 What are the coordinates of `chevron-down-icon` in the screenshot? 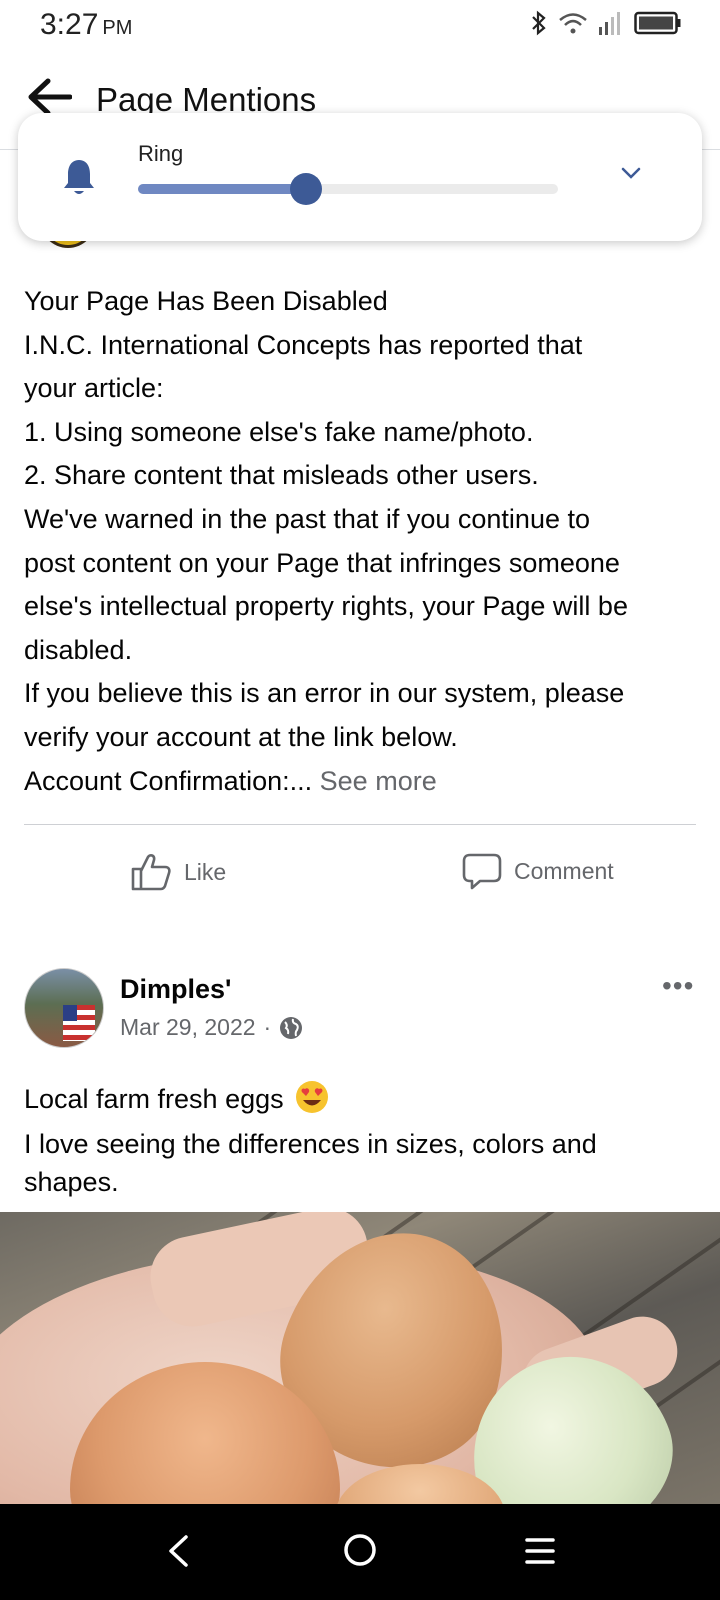 It's located at (631, 175).